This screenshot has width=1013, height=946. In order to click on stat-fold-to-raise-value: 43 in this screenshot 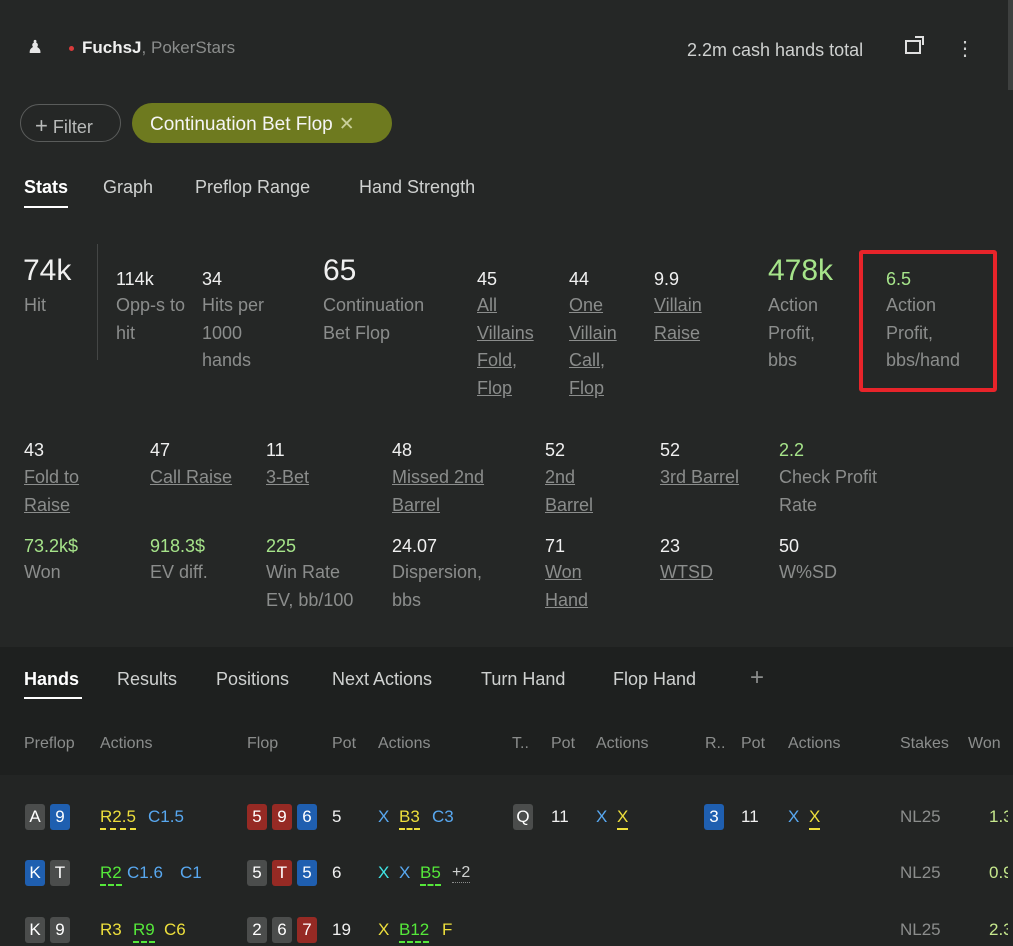, I will do `click(34, 450)`.